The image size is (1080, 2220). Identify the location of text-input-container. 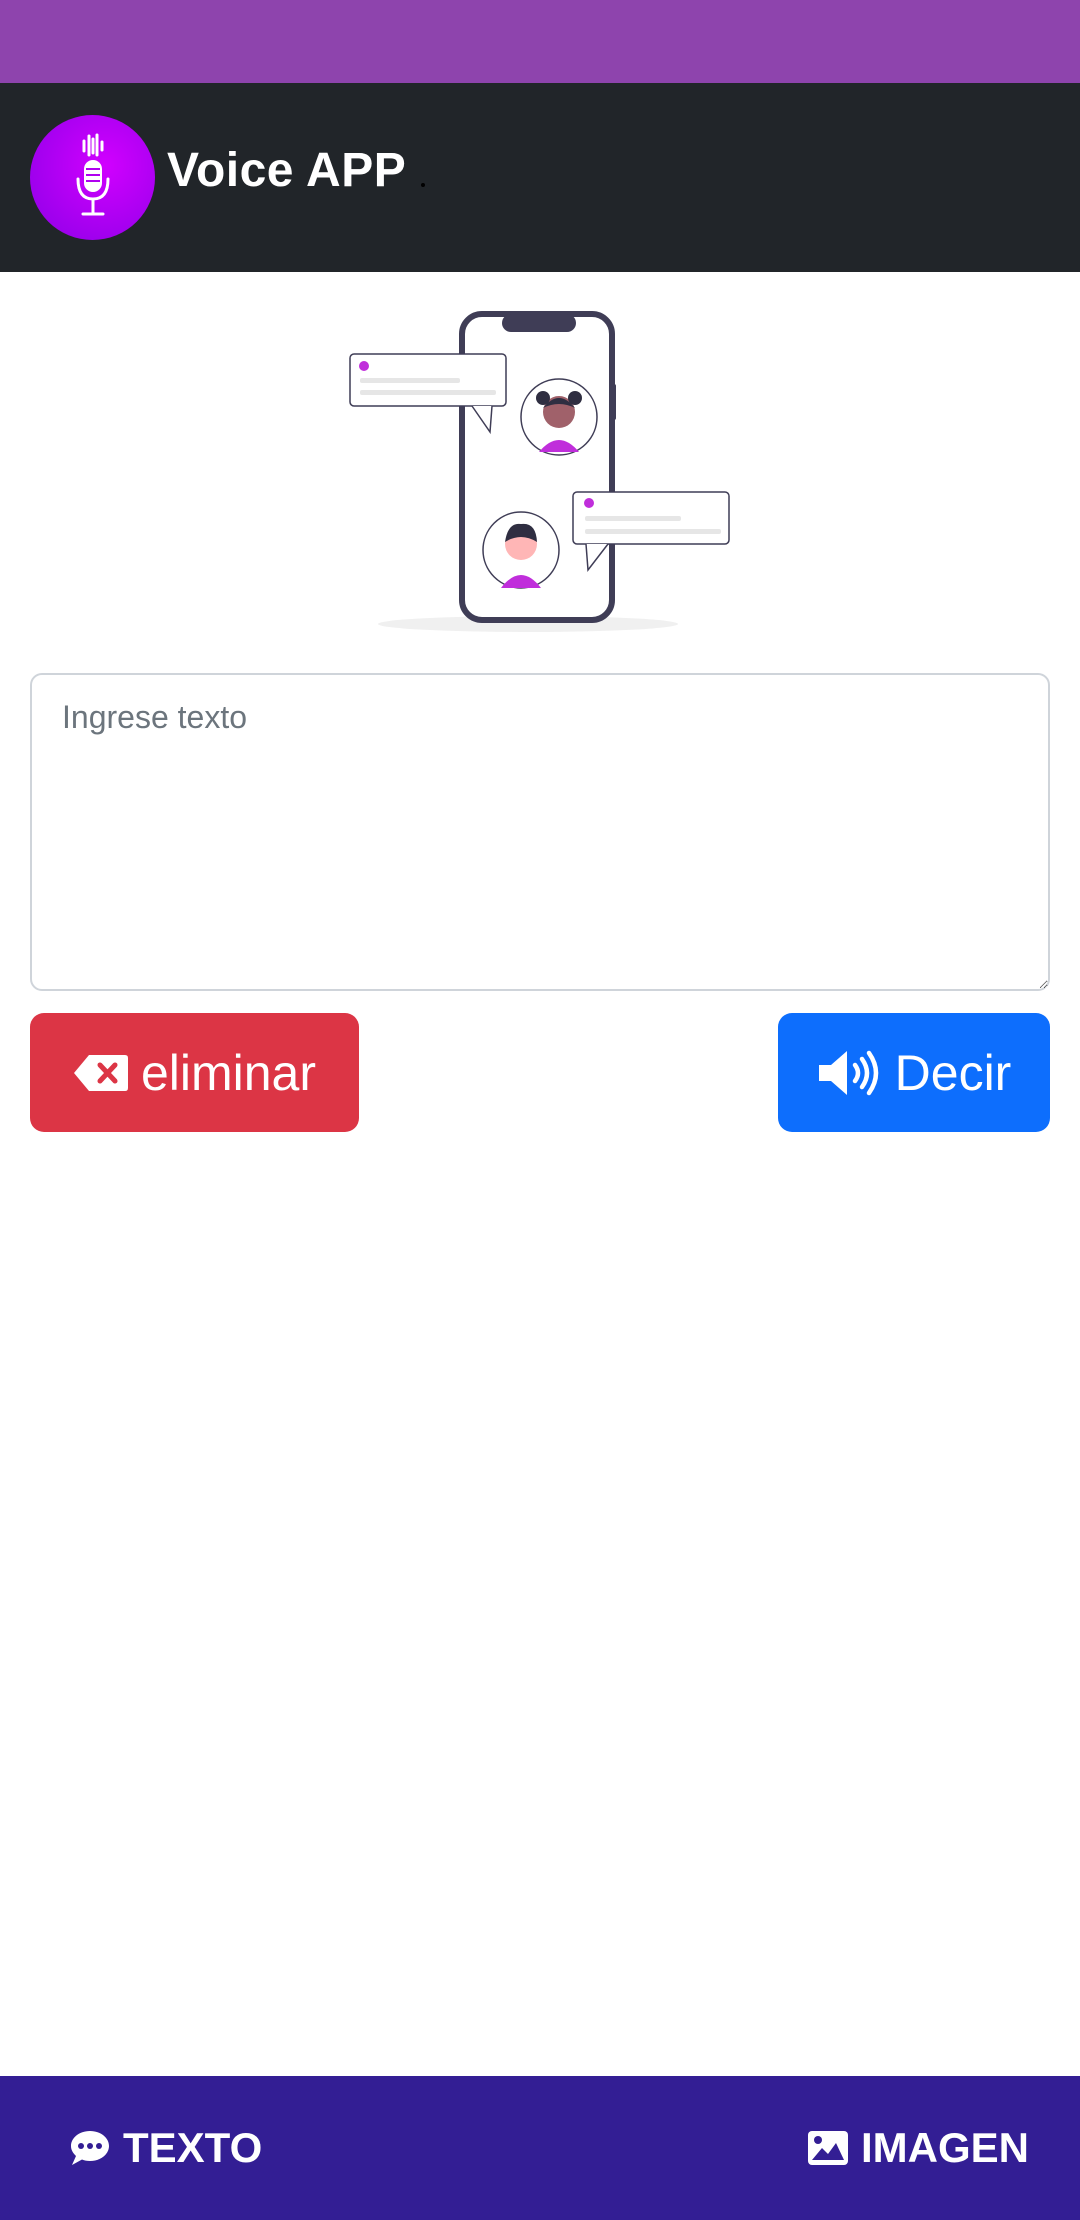
(540, 832).